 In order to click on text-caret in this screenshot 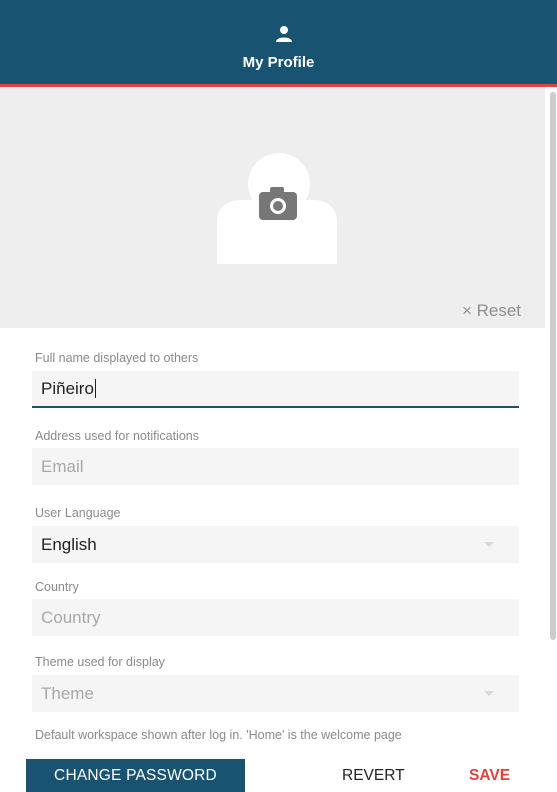, I will do `click(95, 388)`.